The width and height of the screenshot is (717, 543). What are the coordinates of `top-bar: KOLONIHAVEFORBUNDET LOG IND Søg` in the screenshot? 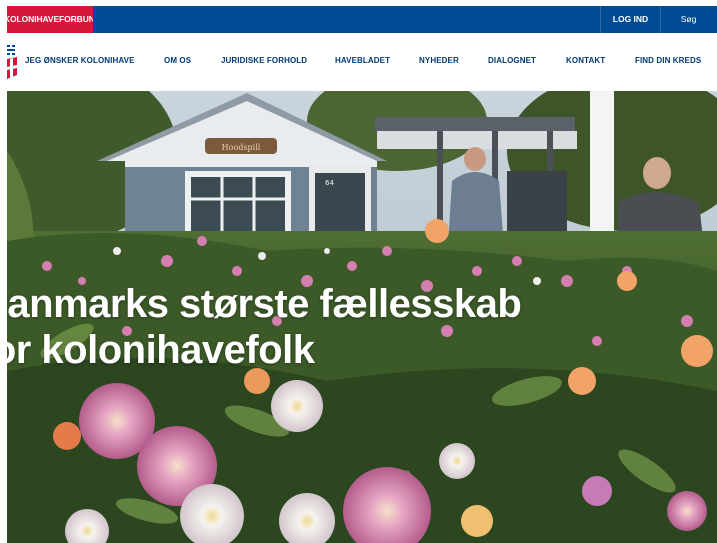 It's located at (362, 19).